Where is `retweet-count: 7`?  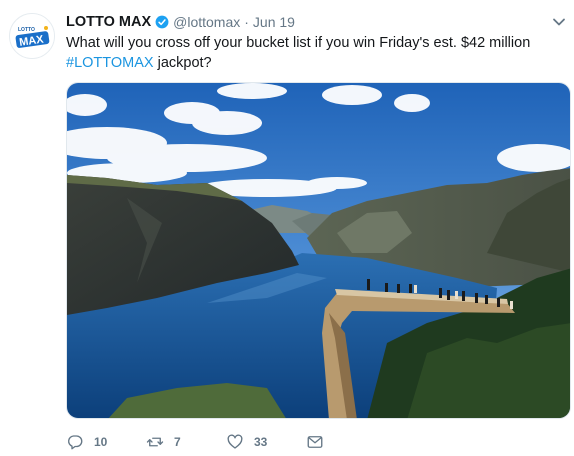
retweet-count: 7 is located at coordinates (177, 442).